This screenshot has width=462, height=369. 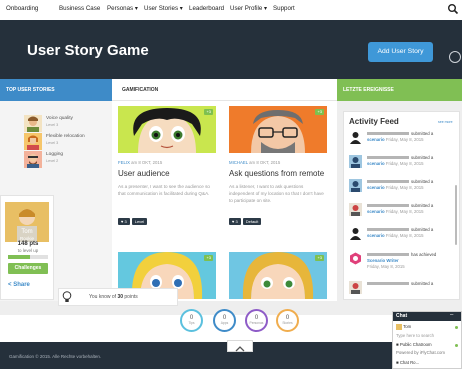 I want to click on card-tags: ♥ 3 Level, so click(x=133, y=217).